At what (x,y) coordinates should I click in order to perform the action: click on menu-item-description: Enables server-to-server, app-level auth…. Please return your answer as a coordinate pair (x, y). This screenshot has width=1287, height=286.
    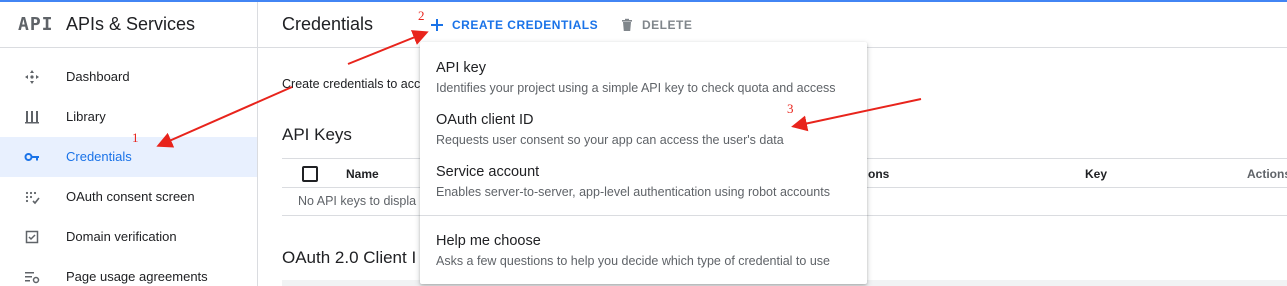
    Looking at the image, I should click on (633, 192).